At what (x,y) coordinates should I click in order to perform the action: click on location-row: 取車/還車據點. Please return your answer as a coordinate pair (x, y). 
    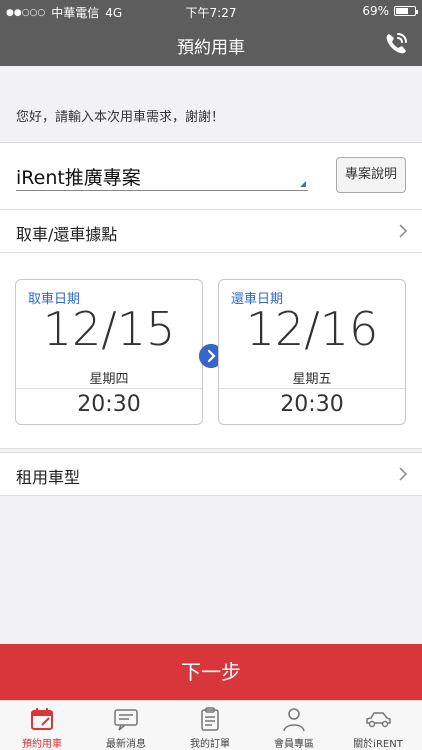
    Looking at the image, I should click on (211, 231).